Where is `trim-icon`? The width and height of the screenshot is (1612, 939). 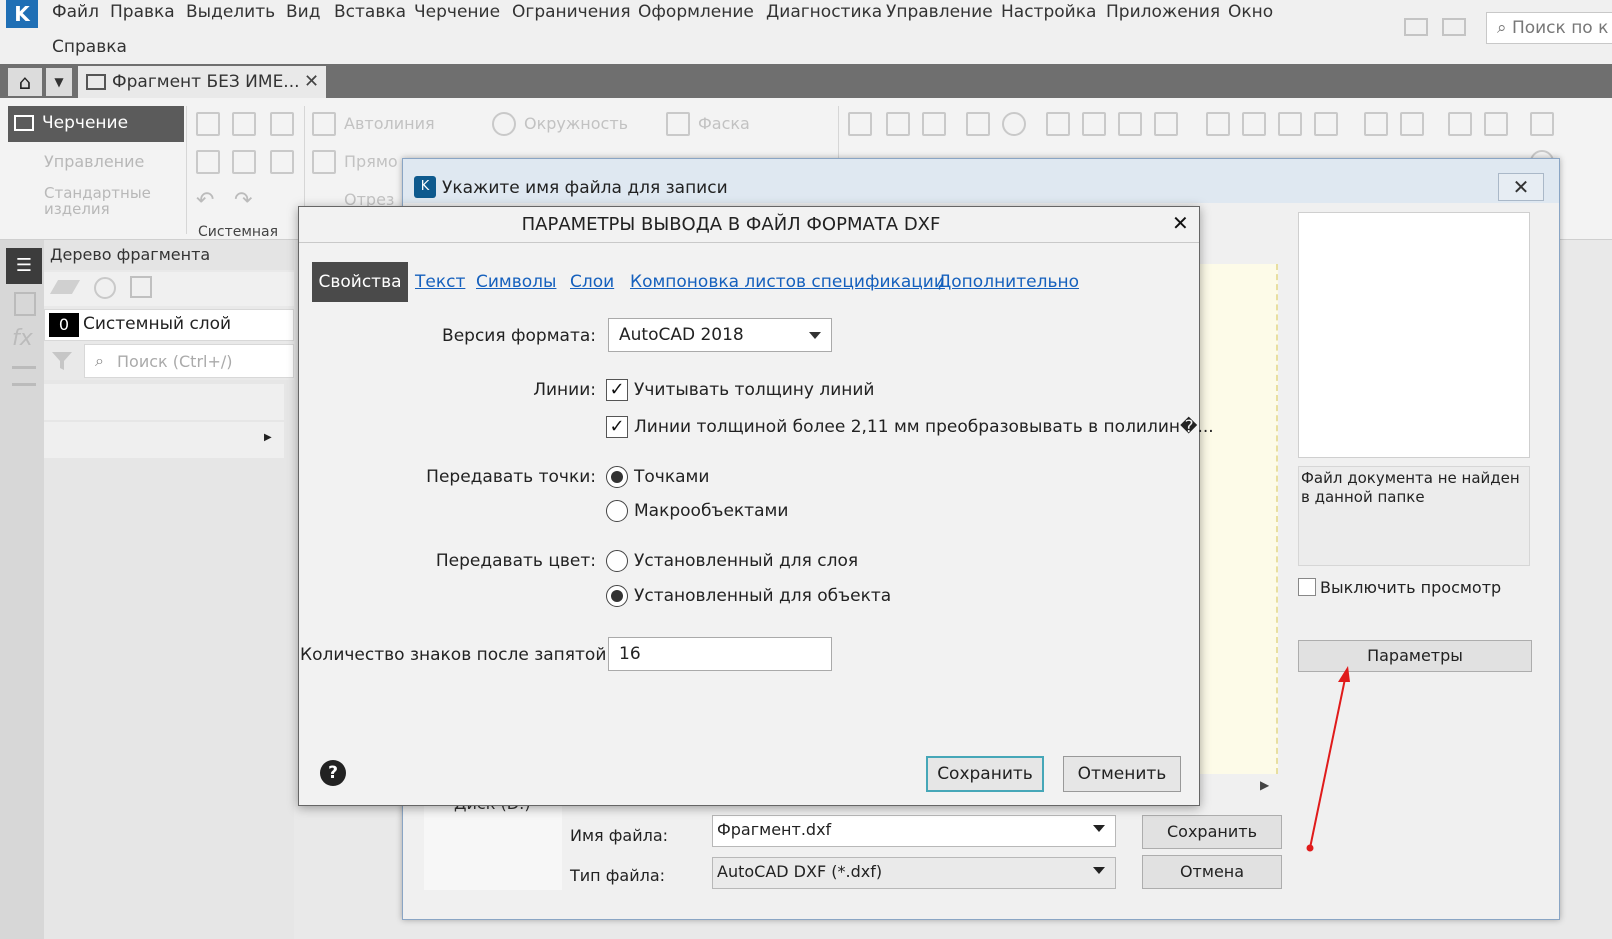 trim-icon is located at coordinates (898, 124).